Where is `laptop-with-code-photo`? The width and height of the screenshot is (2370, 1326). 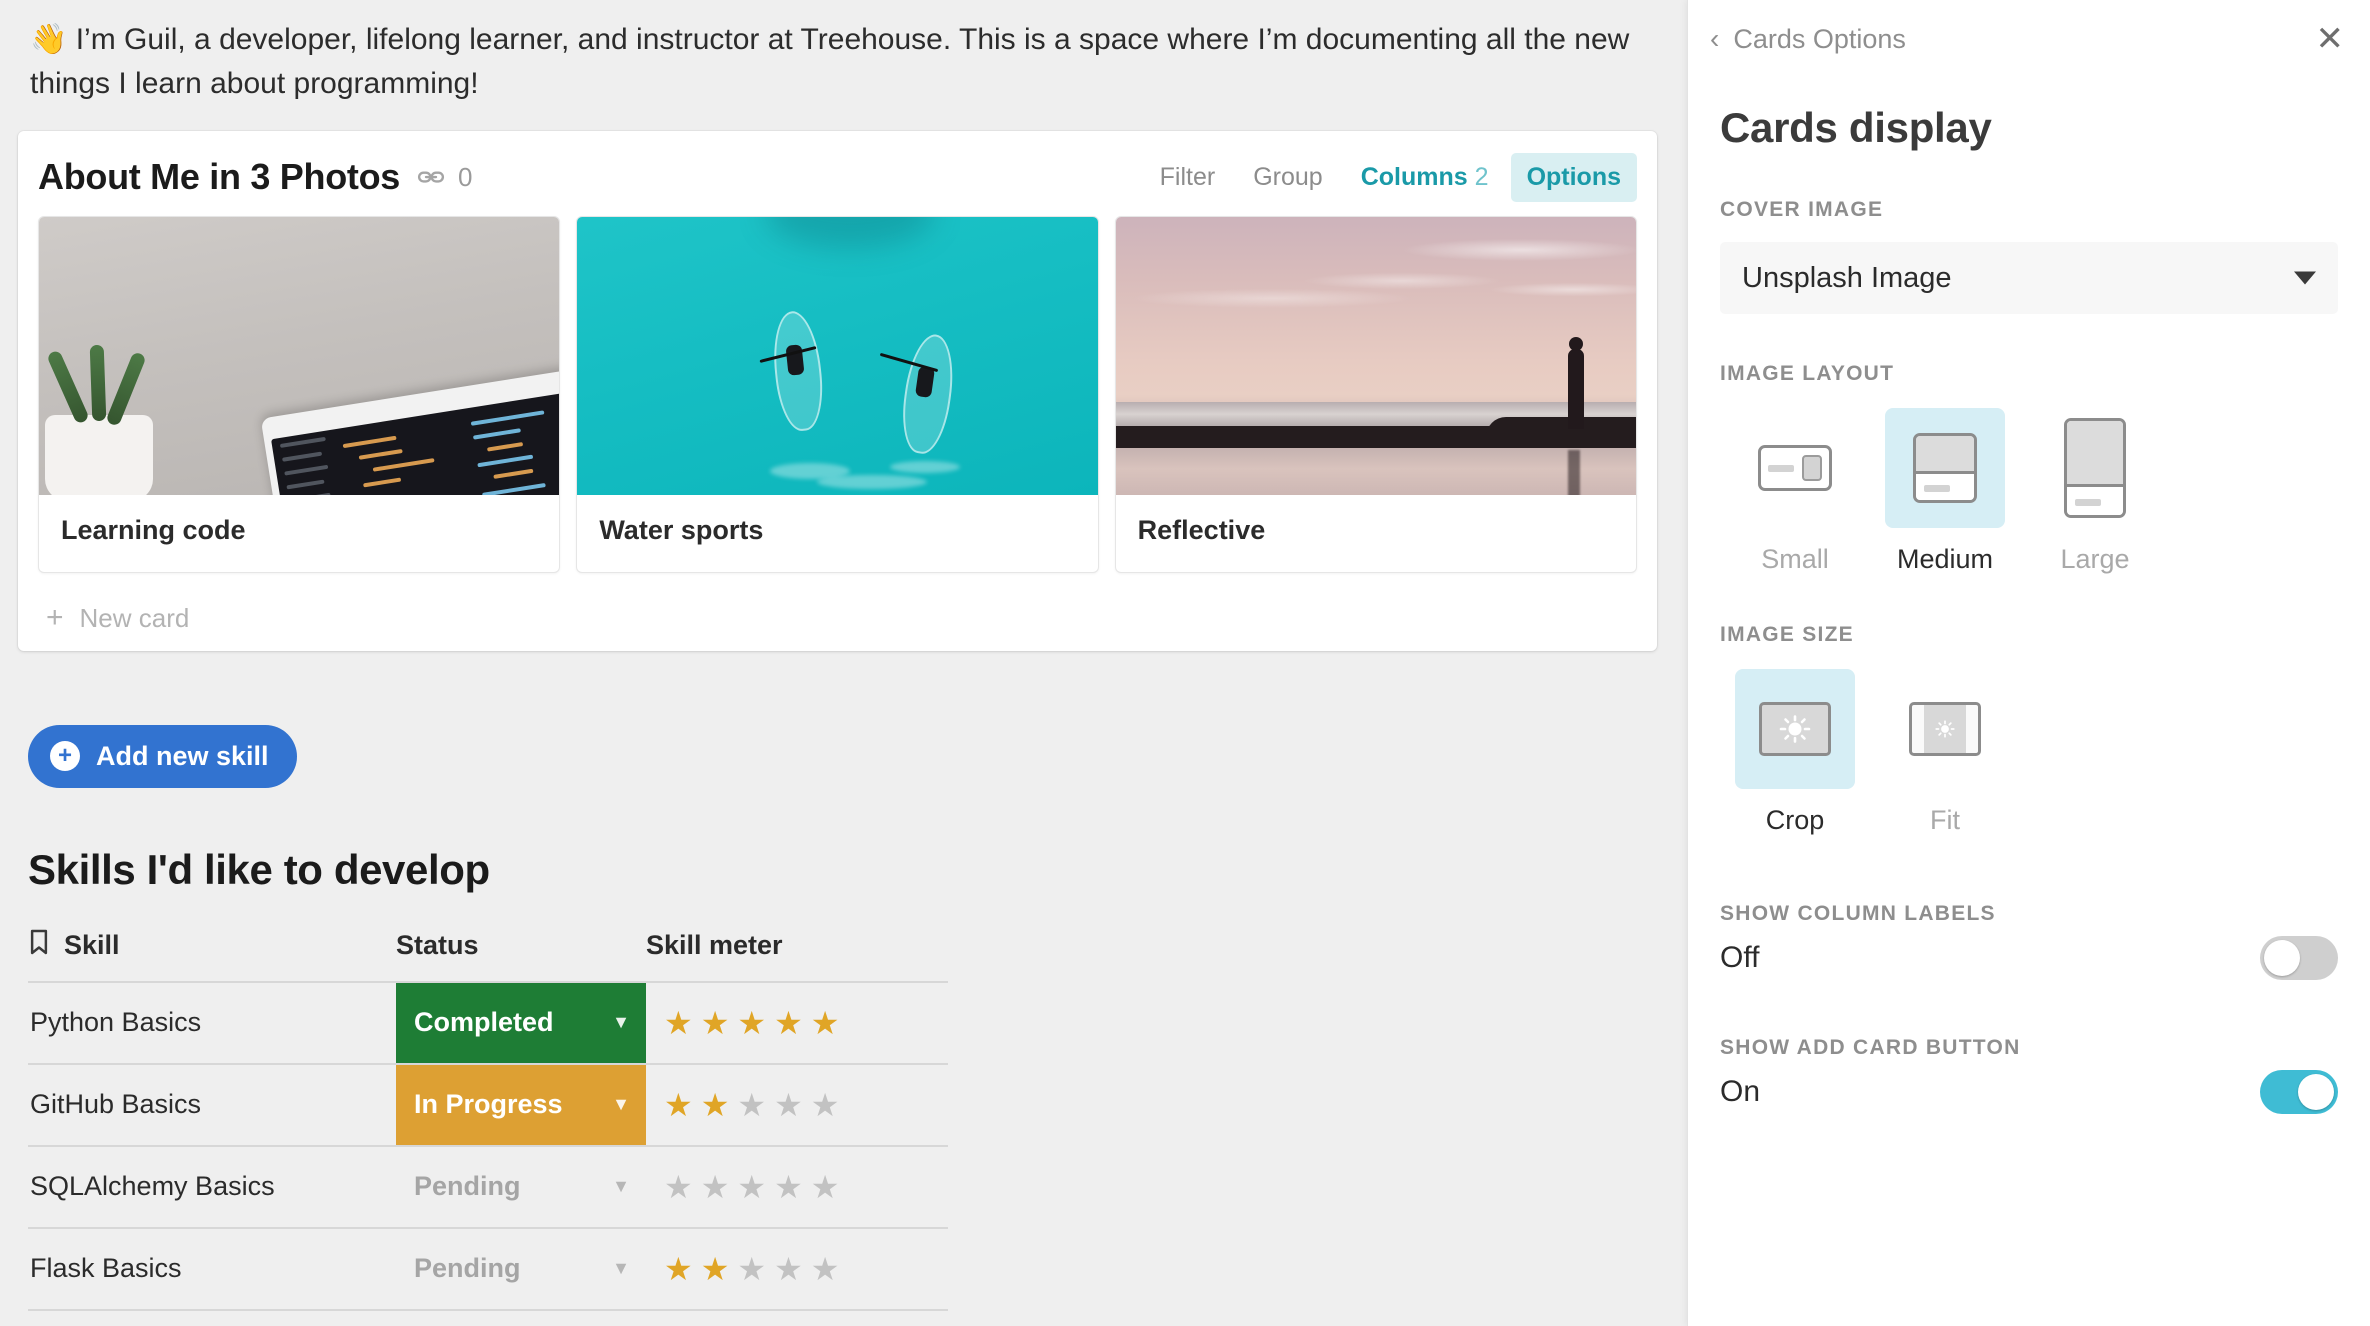 laptop-with-code-photo is located at coordinates (299, 355).